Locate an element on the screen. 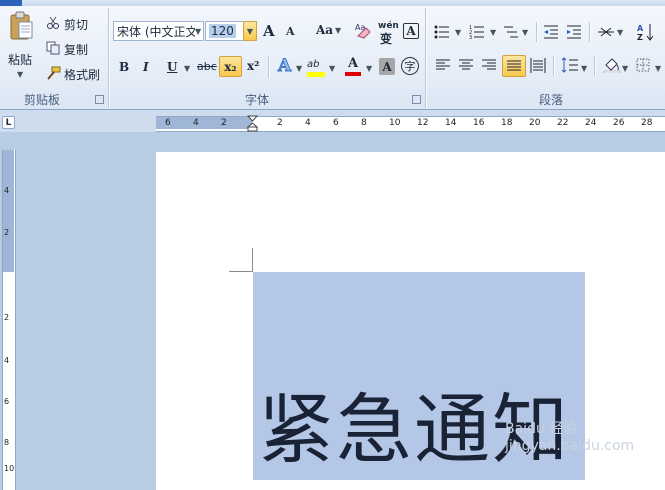 The height and width of the screenshot is (490, 665). justify-icon is located at coordinates (514, 65).